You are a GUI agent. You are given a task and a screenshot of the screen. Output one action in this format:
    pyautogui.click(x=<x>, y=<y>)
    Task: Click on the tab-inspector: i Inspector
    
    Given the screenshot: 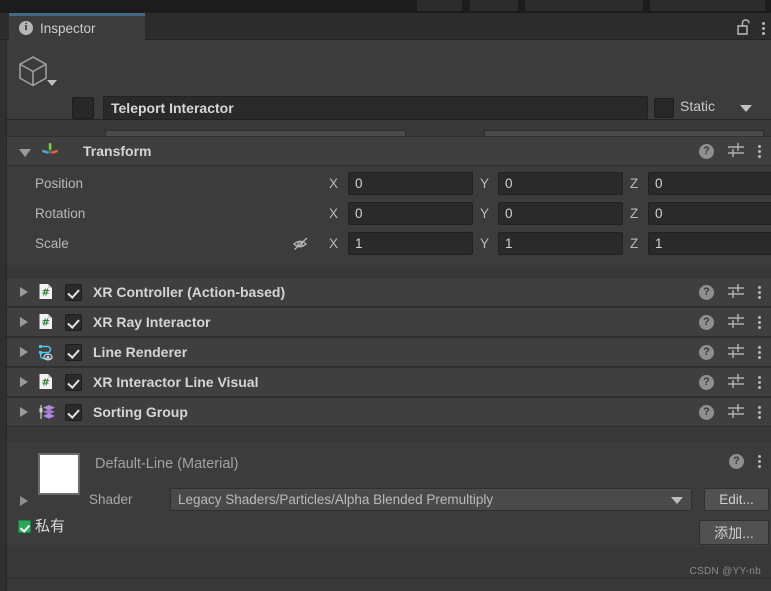 What is the action you would take?
    pyautogui.click(x=77, y=28)
    